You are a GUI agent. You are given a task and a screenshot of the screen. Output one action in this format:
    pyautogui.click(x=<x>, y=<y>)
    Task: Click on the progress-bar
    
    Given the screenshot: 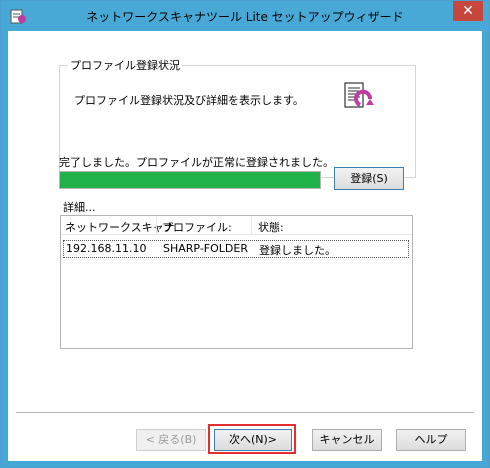 What is the action you would take?
    pyautogui.click(x=190, y=180)
    